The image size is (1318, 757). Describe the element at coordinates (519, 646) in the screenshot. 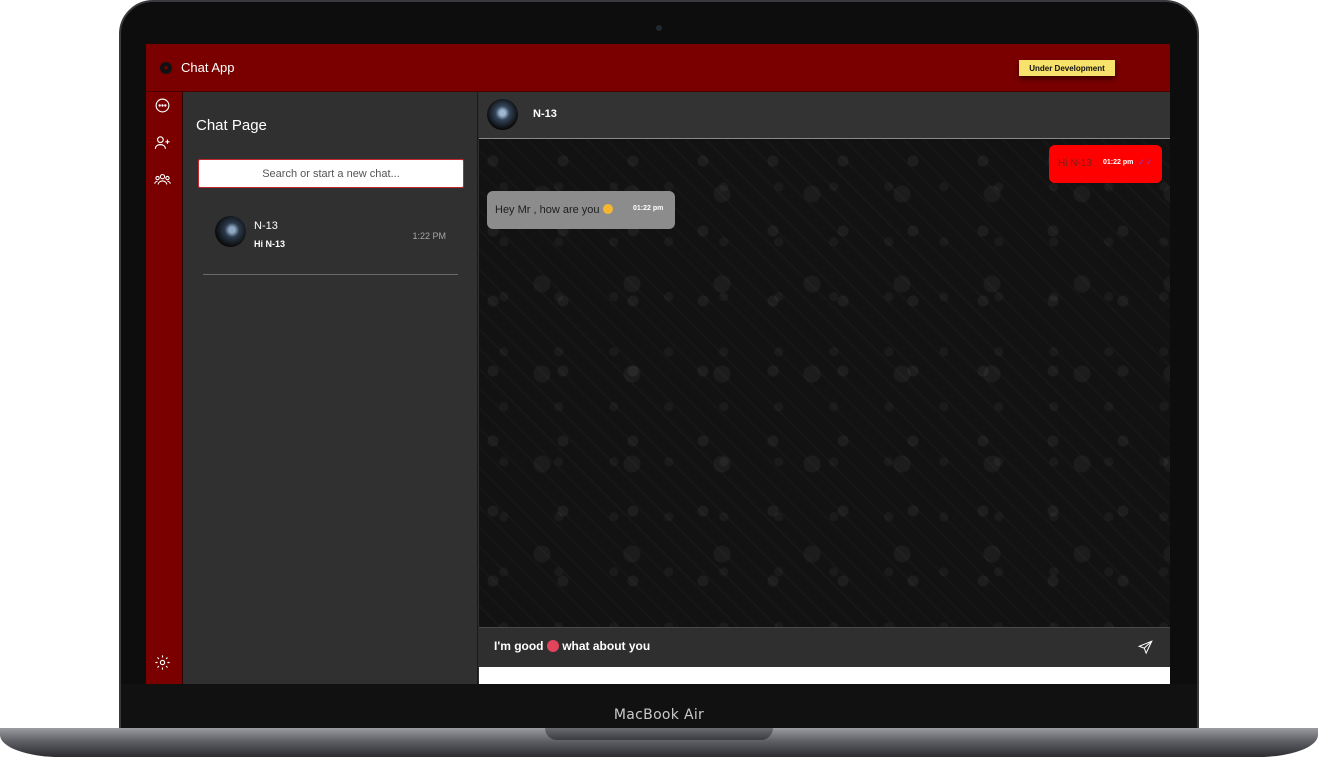

I see `composer-text: I'm good` at that location.